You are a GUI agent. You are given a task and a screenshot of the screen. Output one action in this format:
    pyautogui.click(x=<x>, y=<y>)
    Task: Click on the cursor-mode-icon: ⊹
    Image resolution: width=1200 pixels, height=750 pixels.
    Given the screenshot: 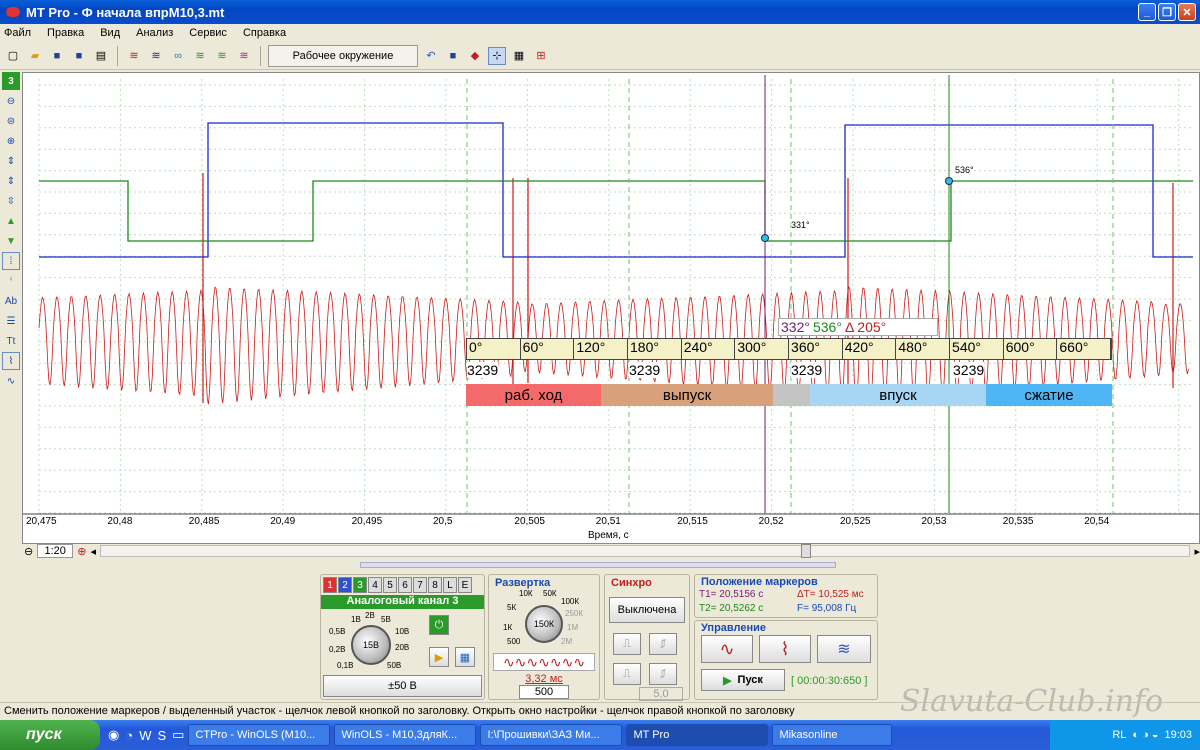 What is the action you would take?
    pyautogui.click(x=497, y=55)
    